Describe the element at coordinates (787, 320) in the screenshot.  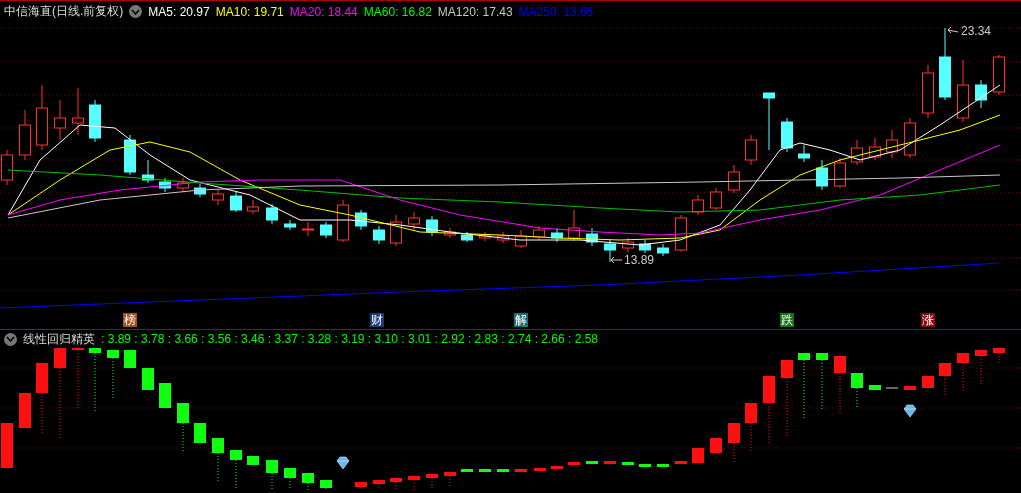
I see `event-marker: 跌` at that location.